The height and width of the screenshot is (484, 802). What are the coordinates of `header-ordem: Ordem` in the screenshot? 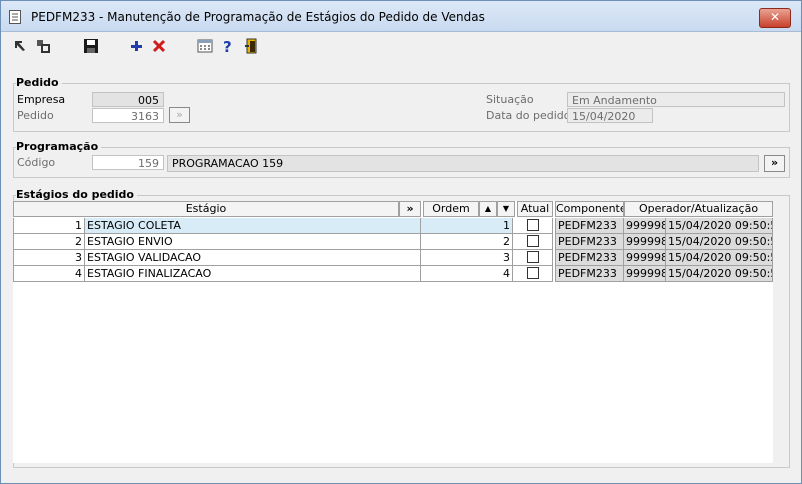 It's located at (451, 209).